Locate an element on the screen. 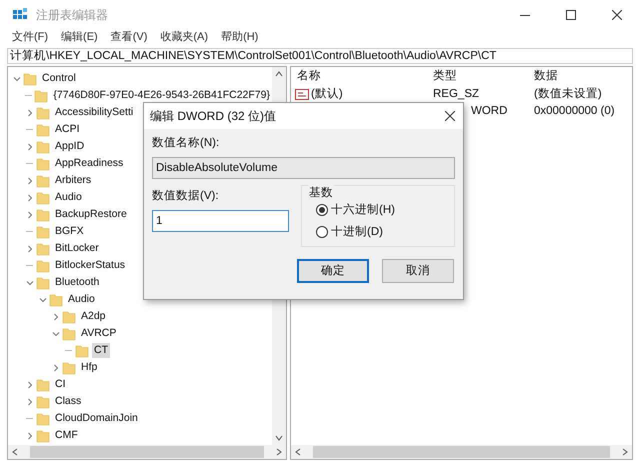  minimize-icon is located at coordinates (525, 15).